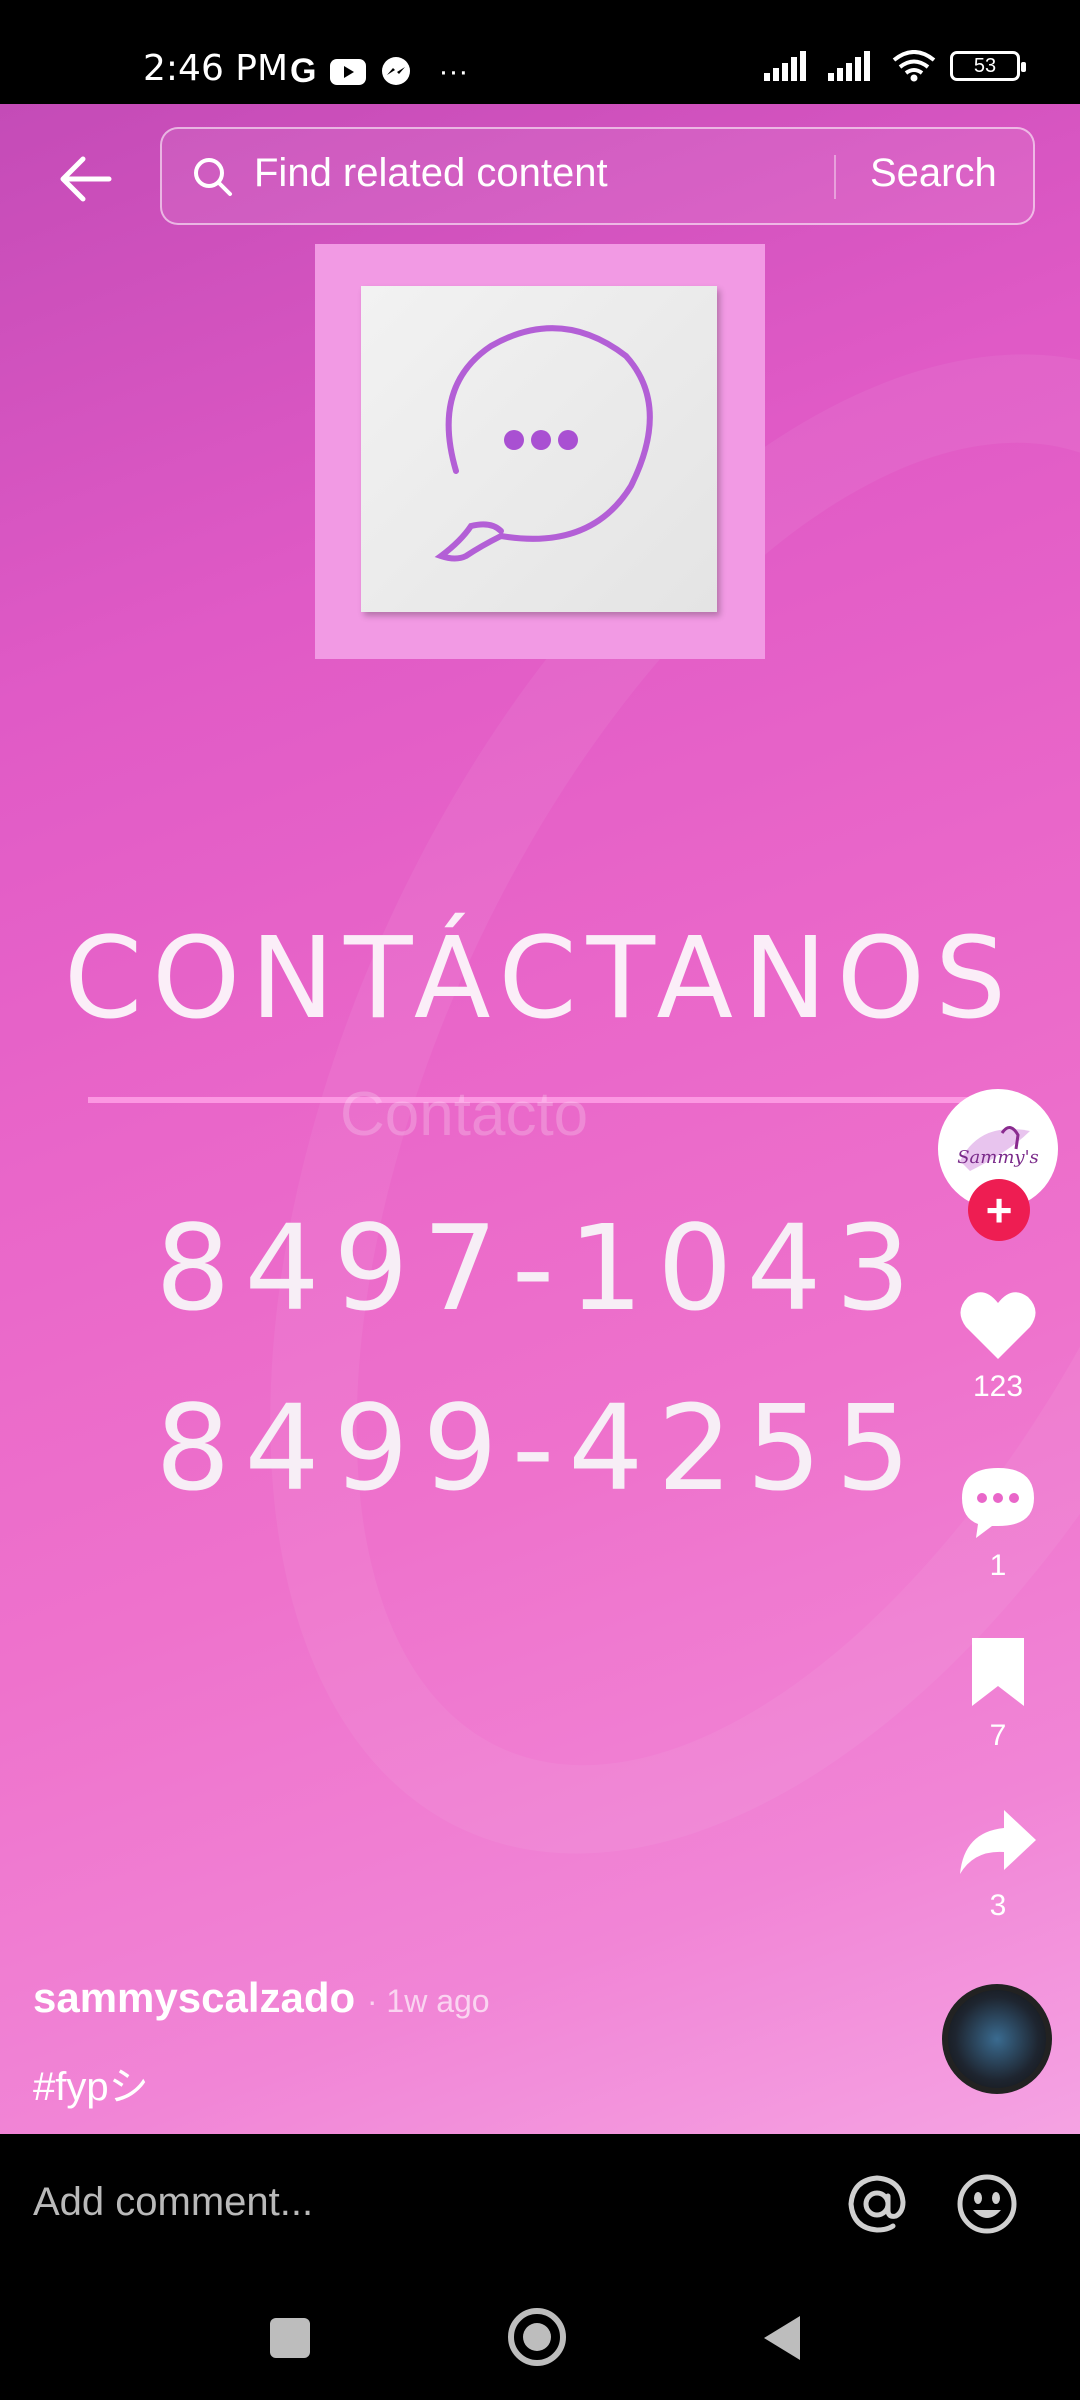 The width and height of the screenshot is (1080, 2400). Describe the element at coordinates (998, 1672) in the screenshot. I see `bookmark-icon` at that location.